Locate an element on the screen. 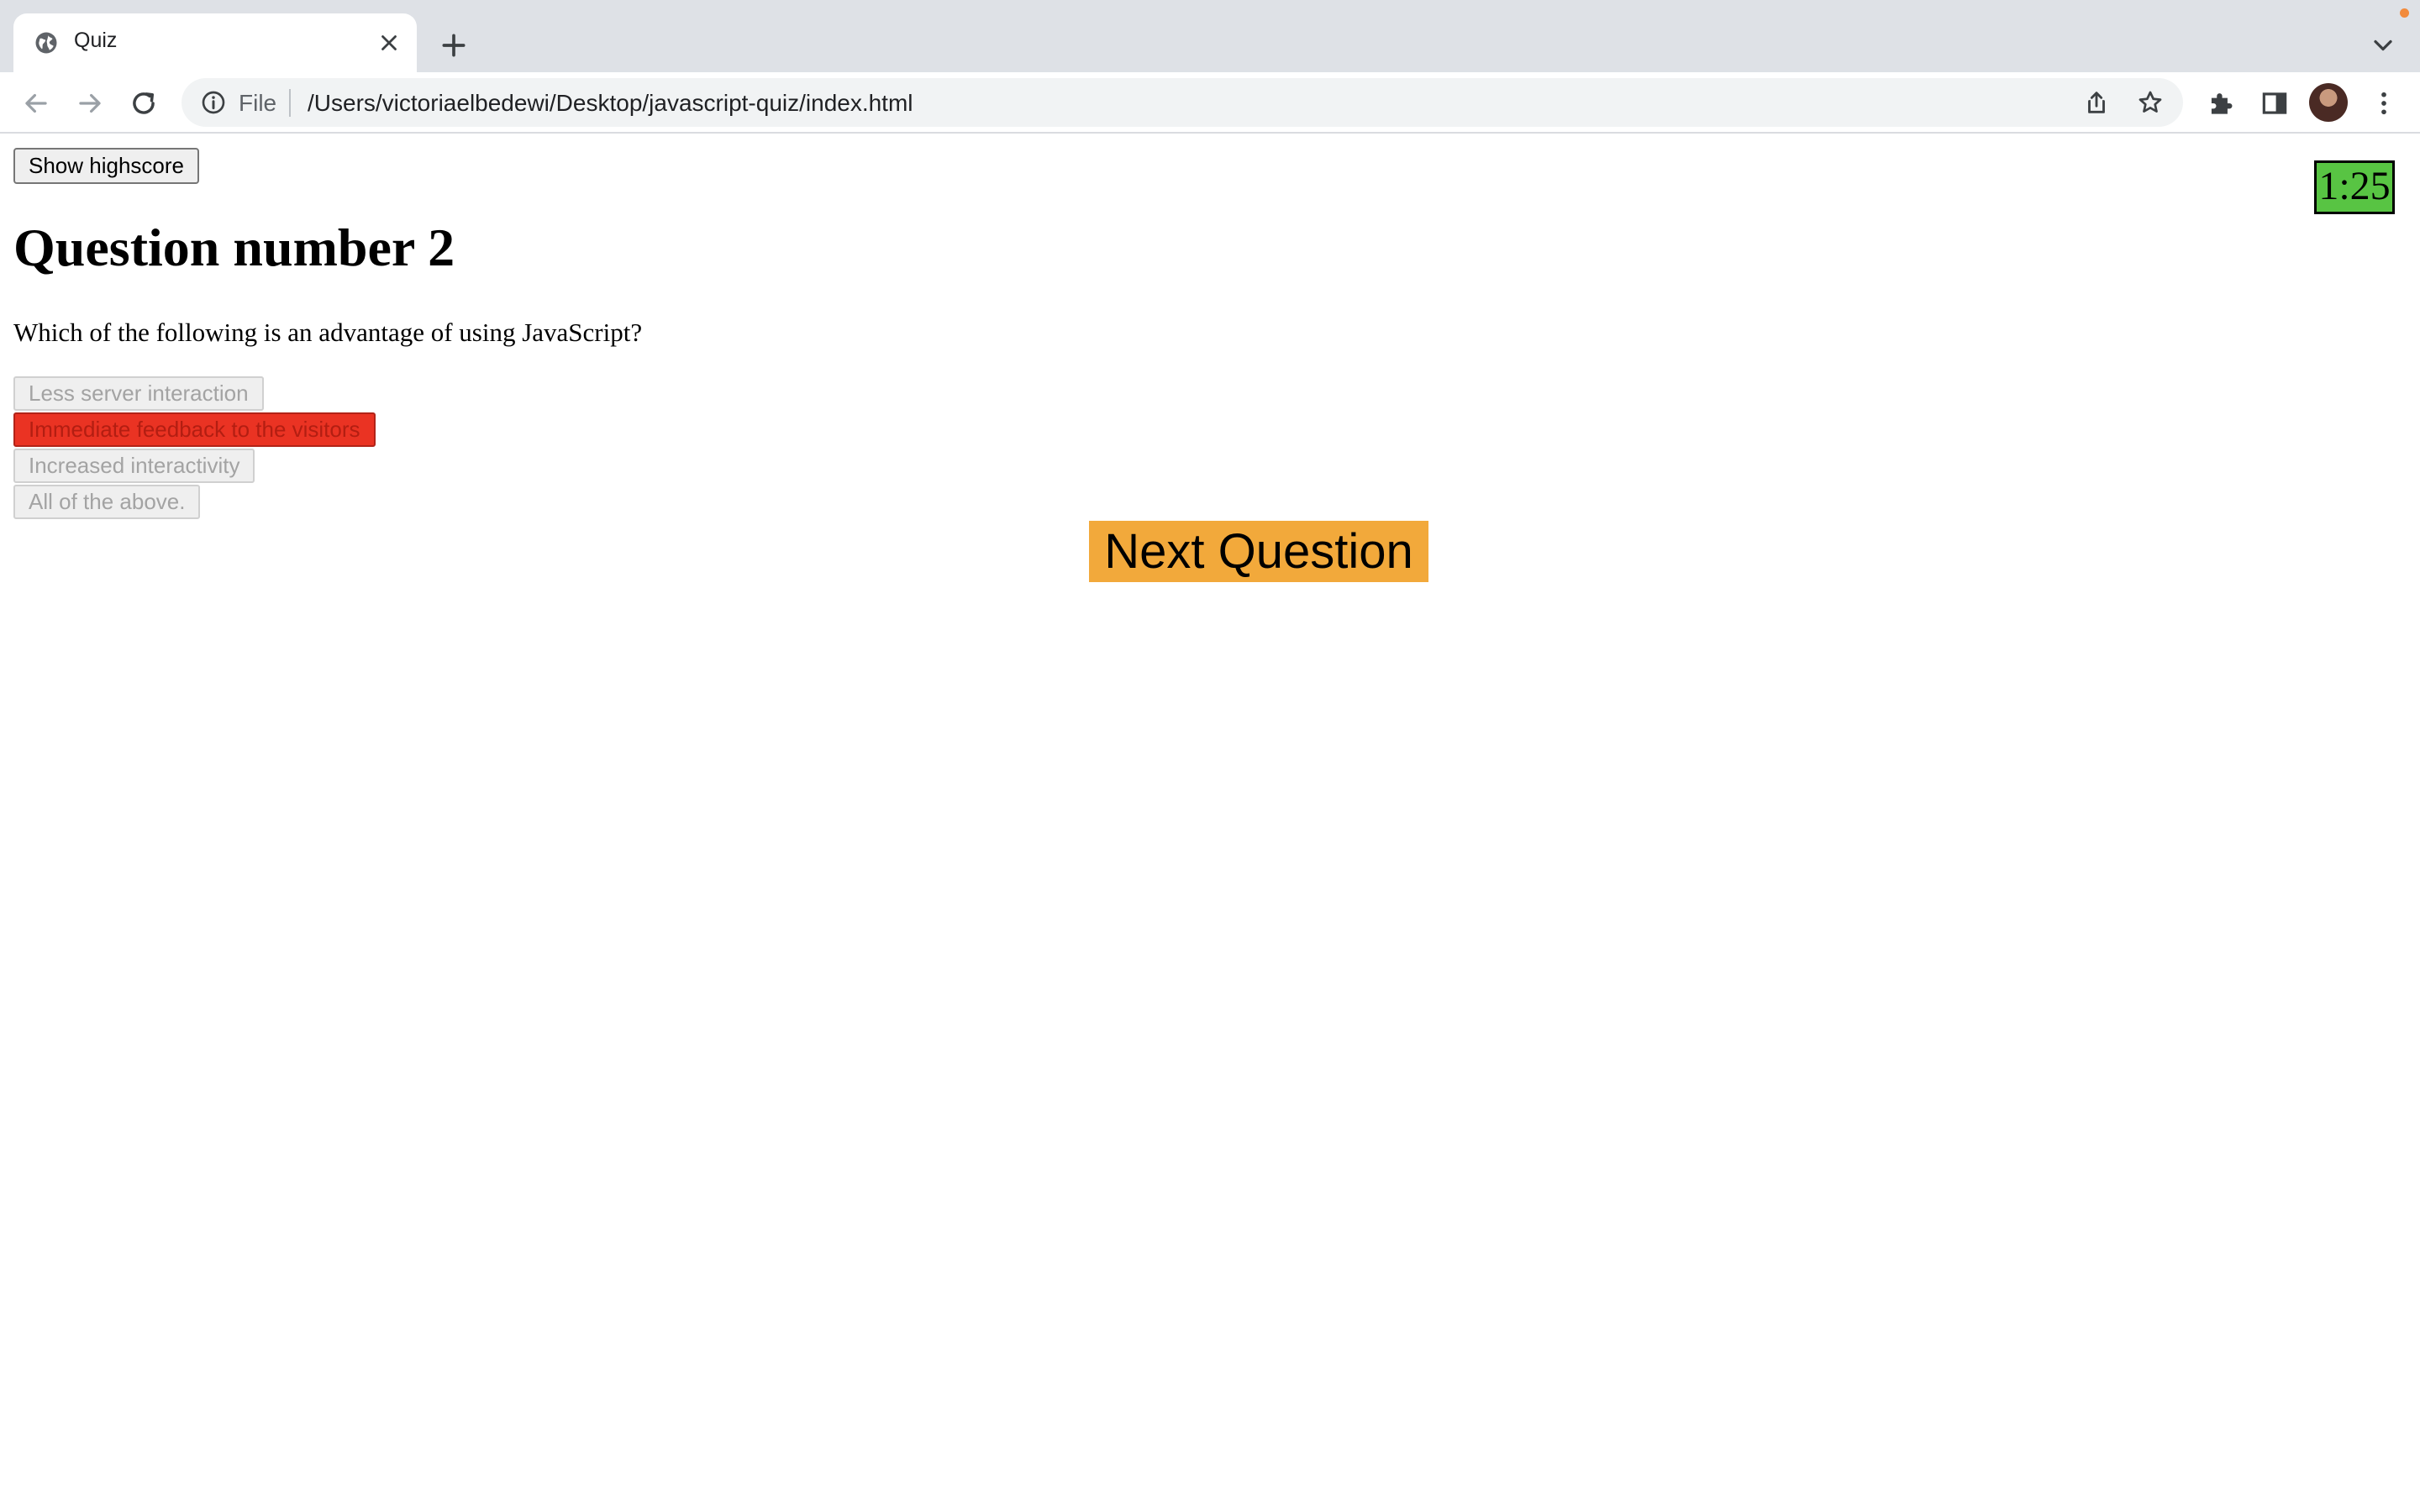 This screenshot has width=2420, height=1512. reload-icon is located at coordinates (144, 103).